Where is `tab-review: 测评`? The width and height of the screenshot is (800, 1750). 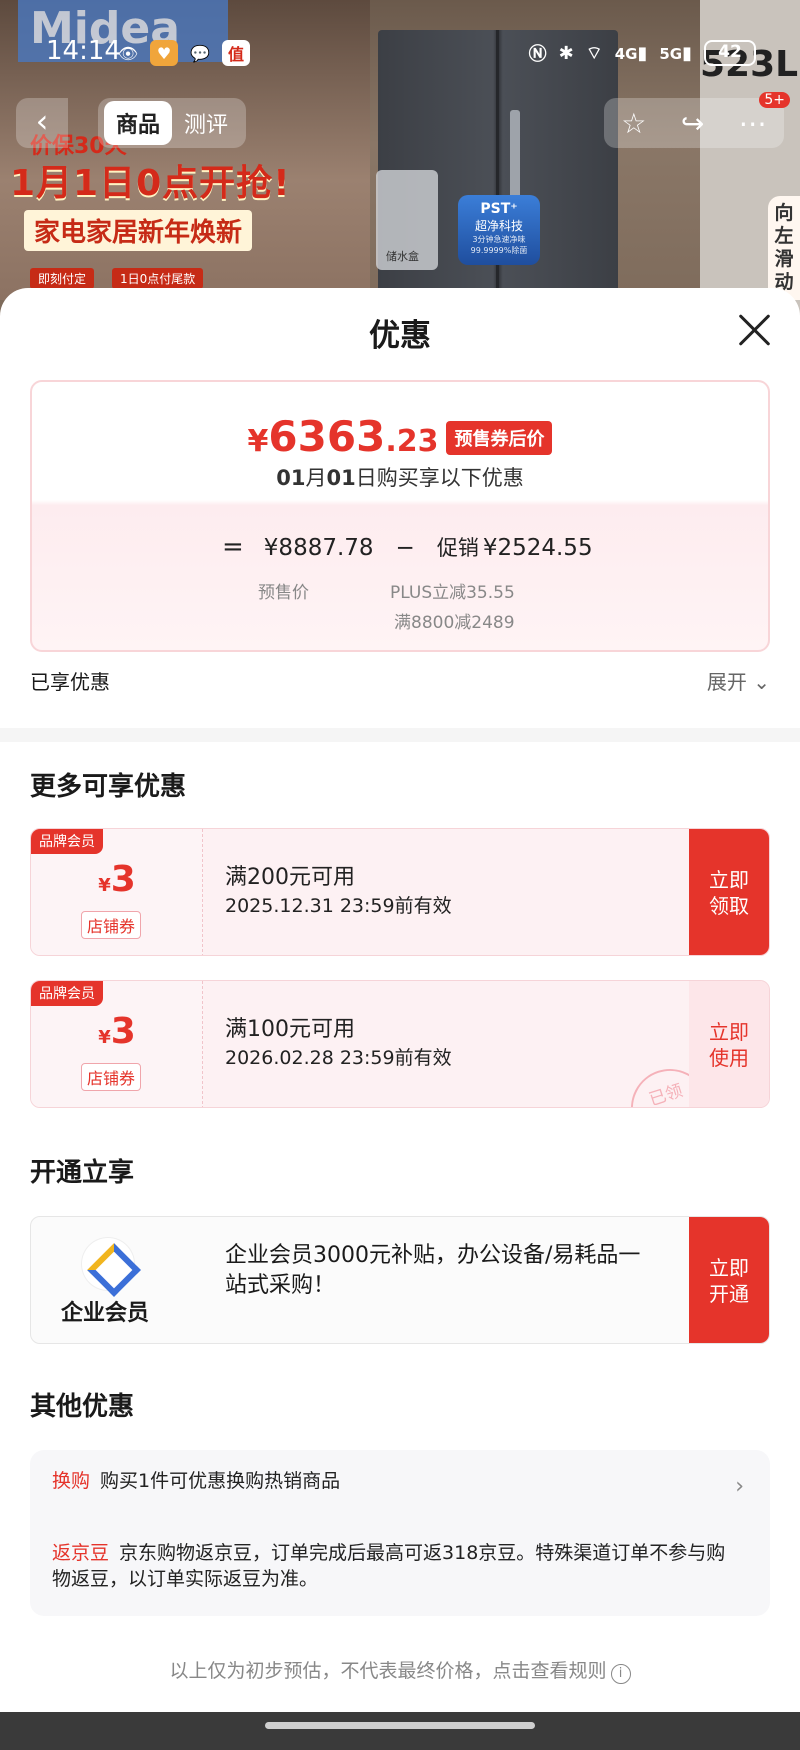
tab-review: 测评 is located at coordinates (206, 123).